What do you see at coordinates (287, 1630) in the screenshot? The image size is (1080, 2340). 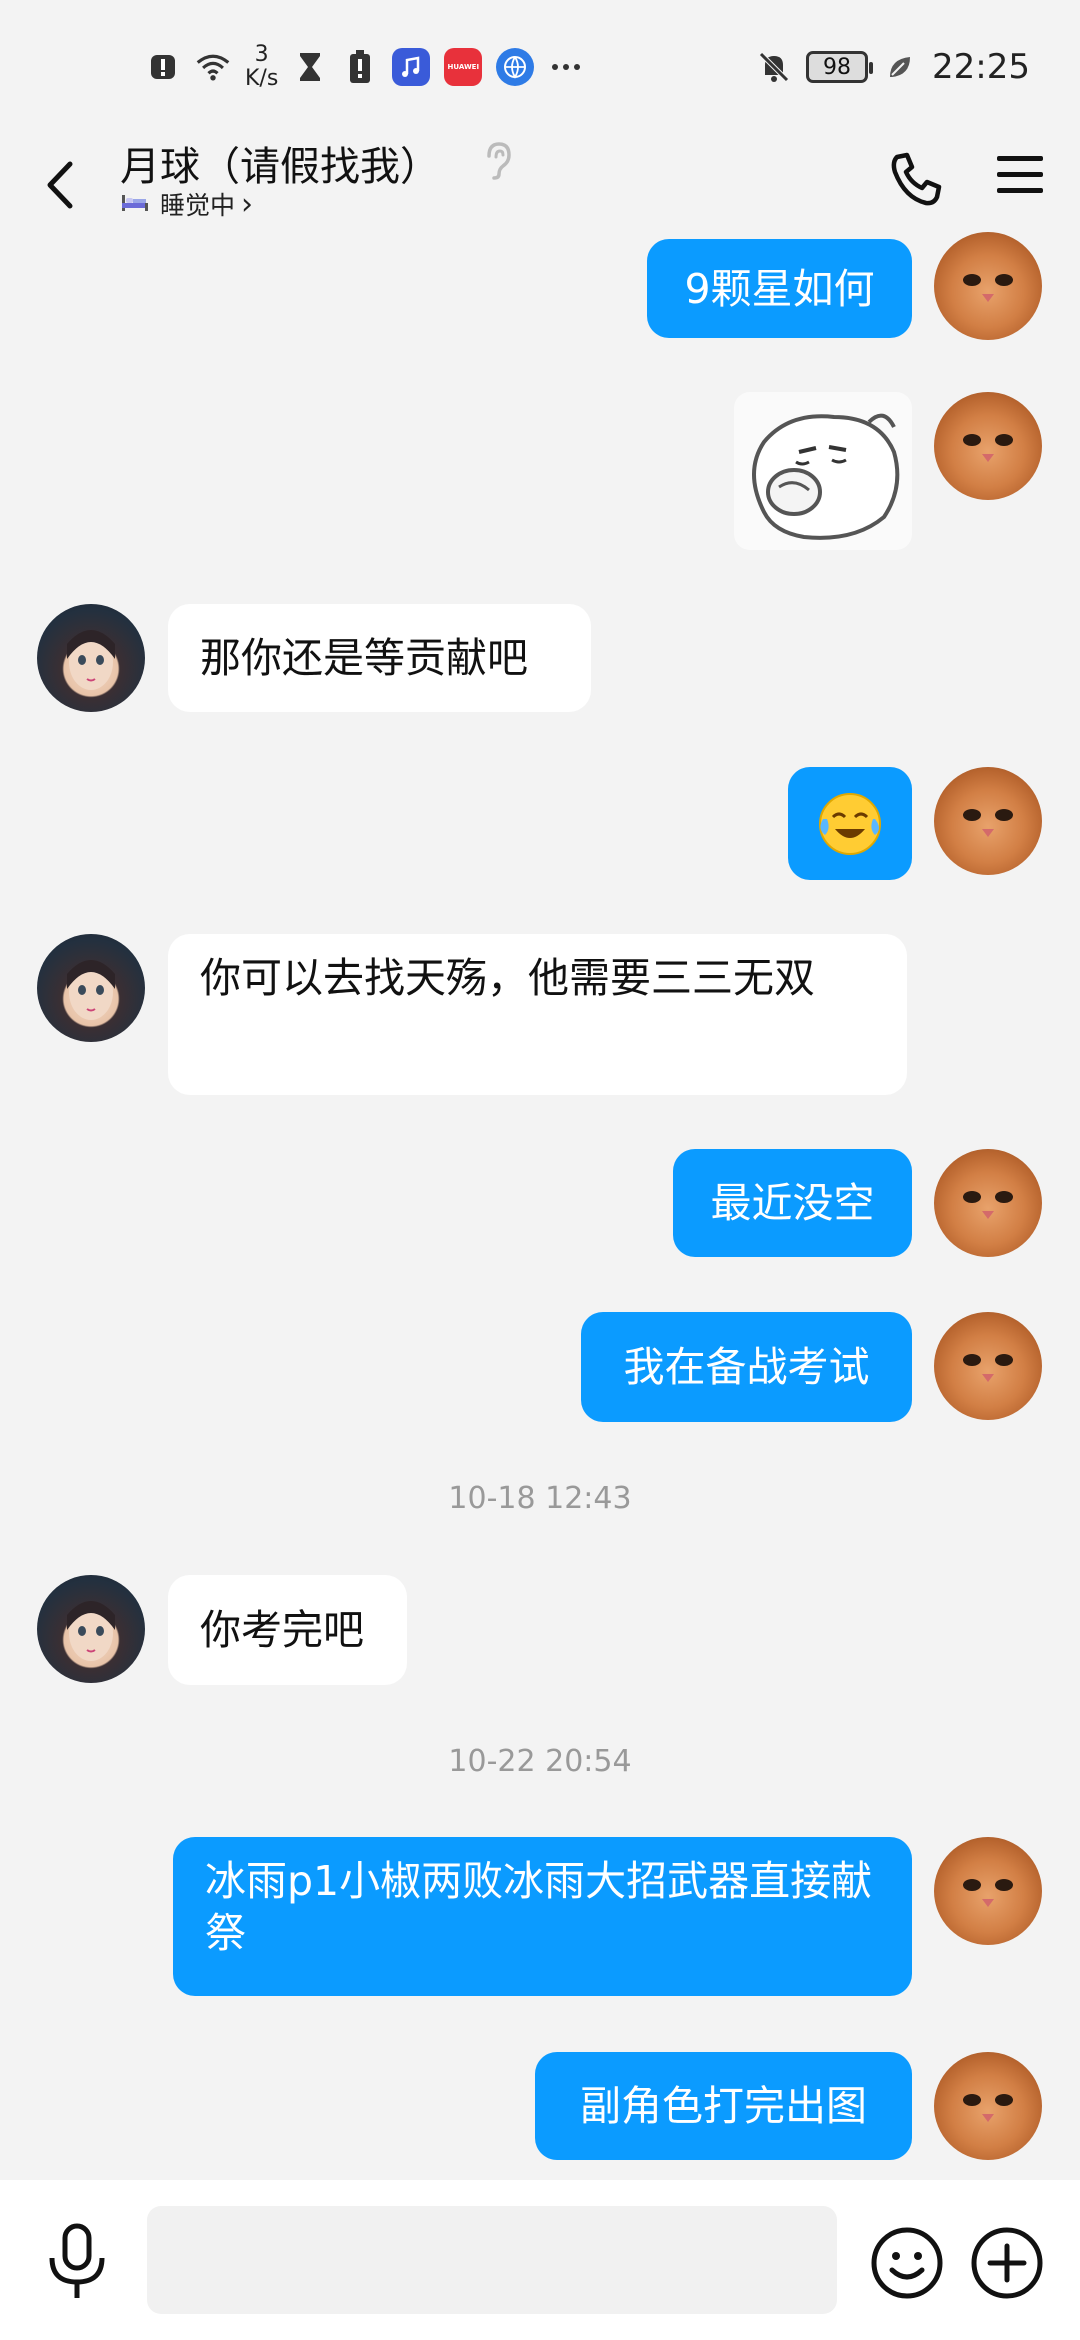 I see `message-bubble-received: 你考完吧` at bounding box center [287, 1630].